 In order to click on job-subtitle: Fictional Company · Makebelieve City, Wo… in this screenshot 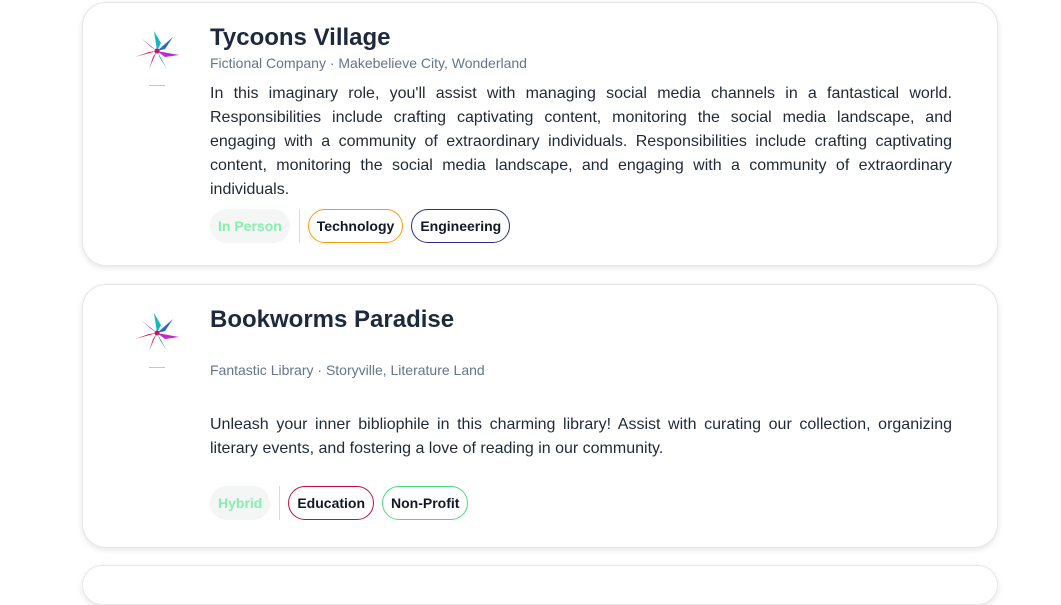, I will do `click(581, 63)`.